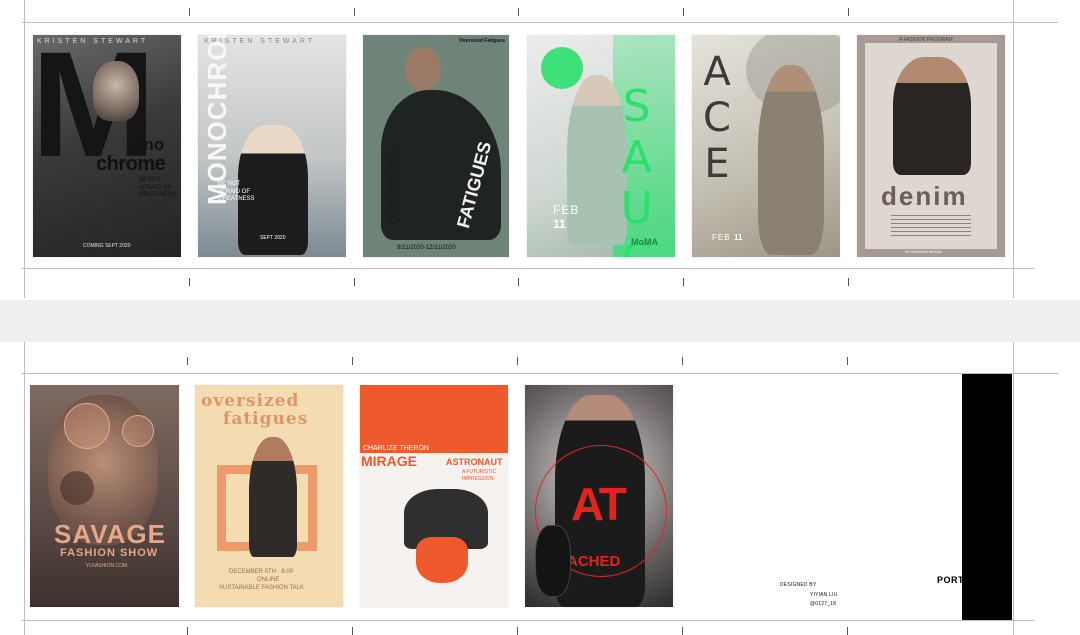  I want to click on figure-skirt, so click(442, 560).